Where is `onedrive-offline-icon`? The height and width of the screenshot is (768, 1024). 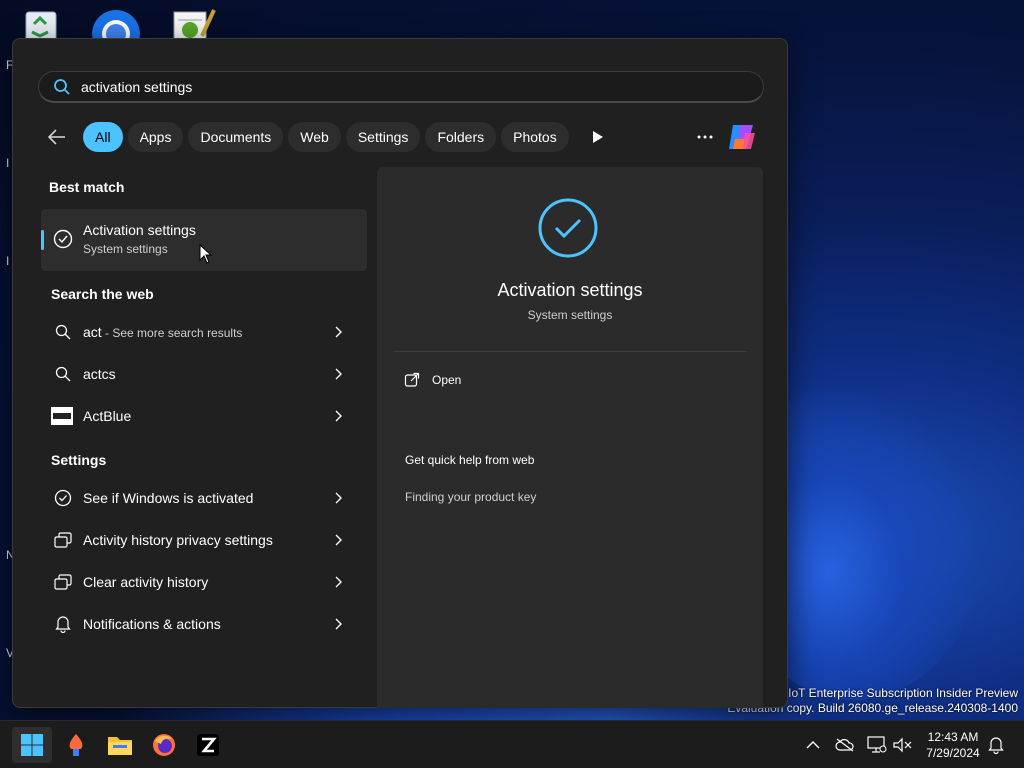 onedrive-offline-icon is located at coordinates (845, 745).